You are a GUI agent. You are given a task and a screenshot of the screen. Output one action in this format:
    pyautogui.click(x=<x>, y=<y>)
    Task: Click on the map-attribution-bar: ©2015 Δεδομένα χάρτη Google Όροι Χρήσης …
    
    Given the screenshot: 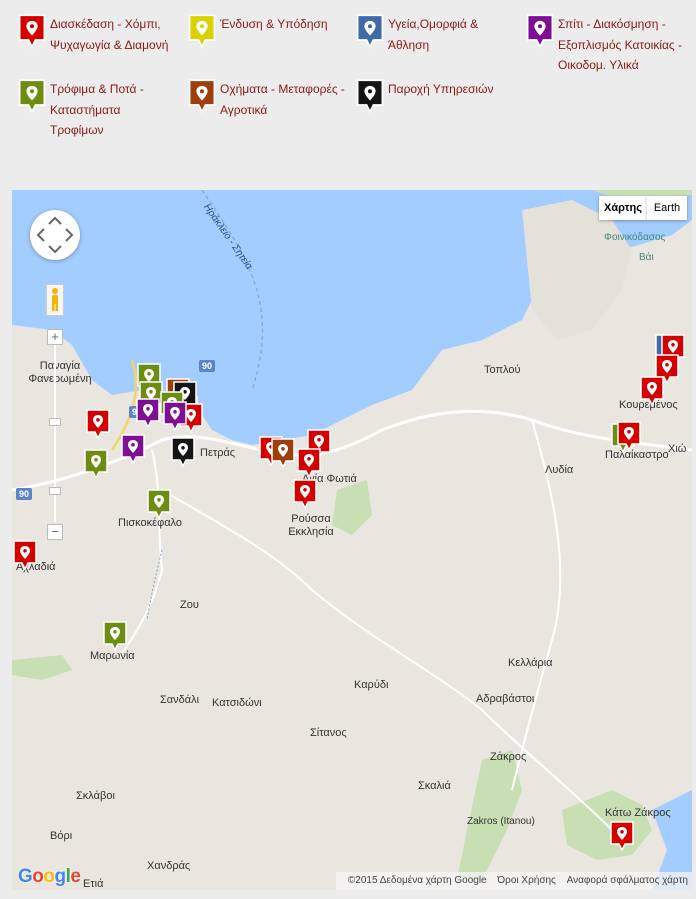 What is the action you would take?
    pyautogui.click(x=513, y=881)
    